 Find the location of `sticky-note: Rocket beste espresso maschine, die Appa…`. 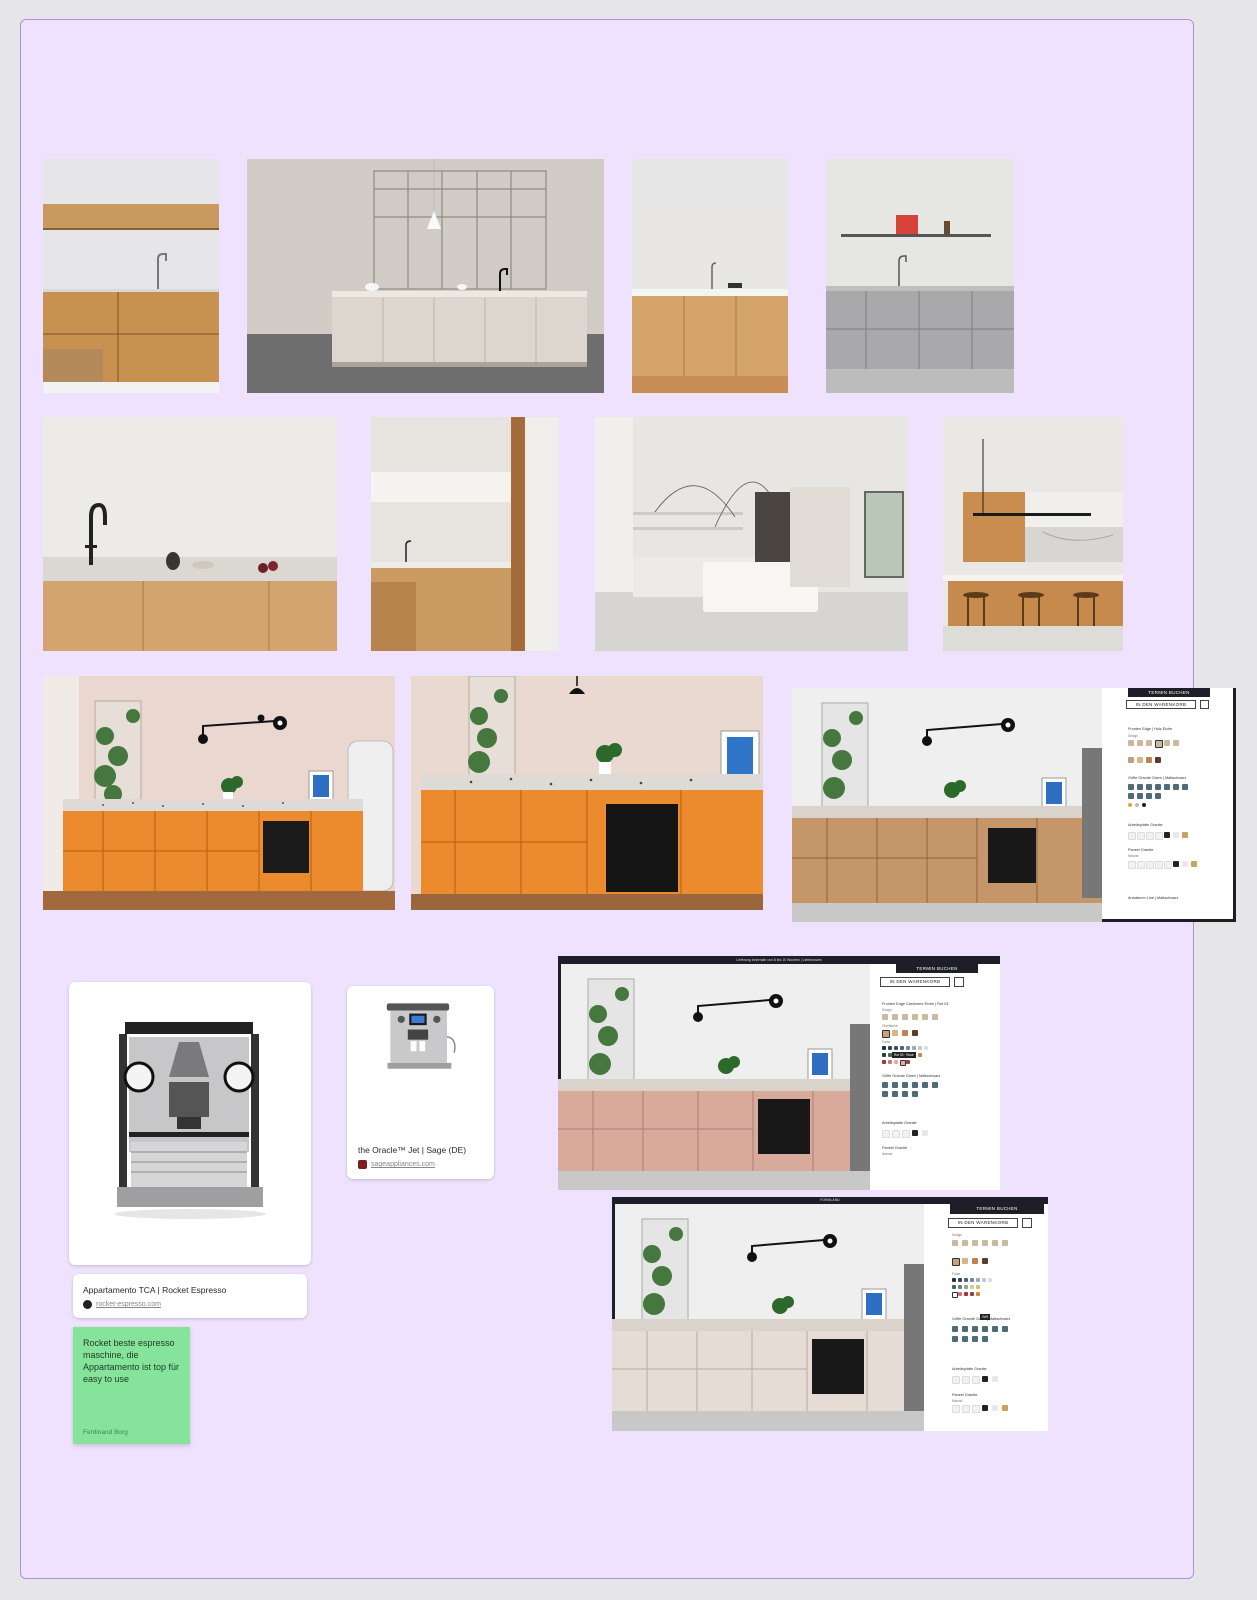

sticky-note: Rocket beste espresso maschine, die Appa… is located at coordinates (131, 1385).